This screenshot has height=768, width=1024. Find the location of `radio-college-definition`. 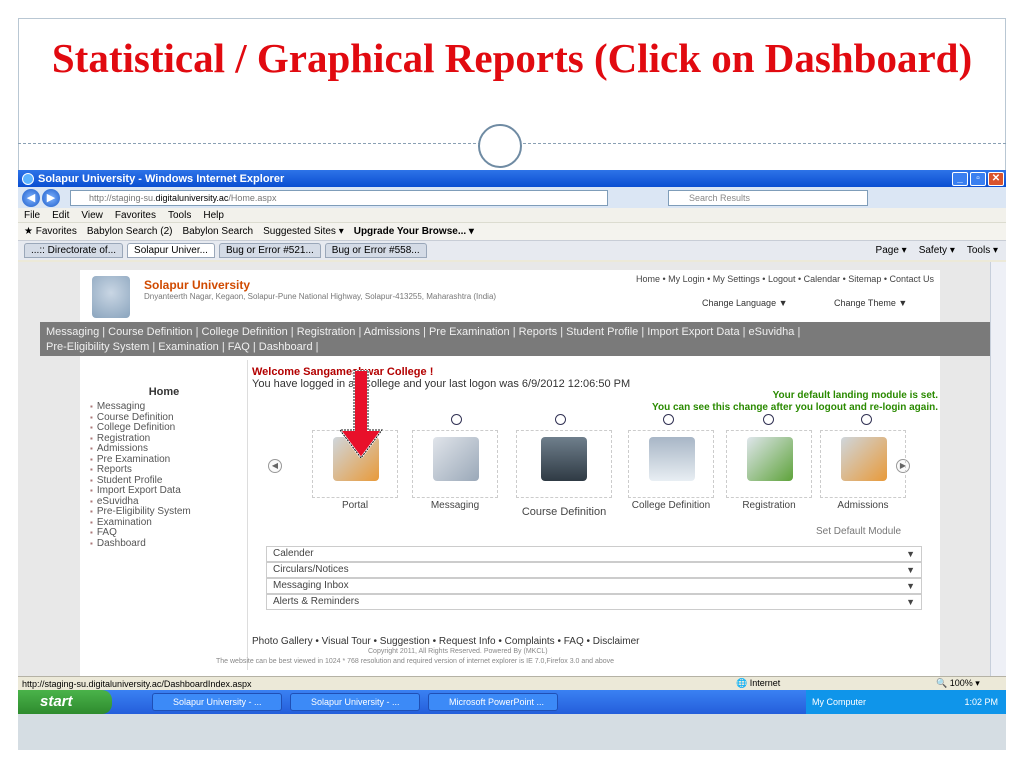

radio-college-definition is located at coordinates (668, 419).